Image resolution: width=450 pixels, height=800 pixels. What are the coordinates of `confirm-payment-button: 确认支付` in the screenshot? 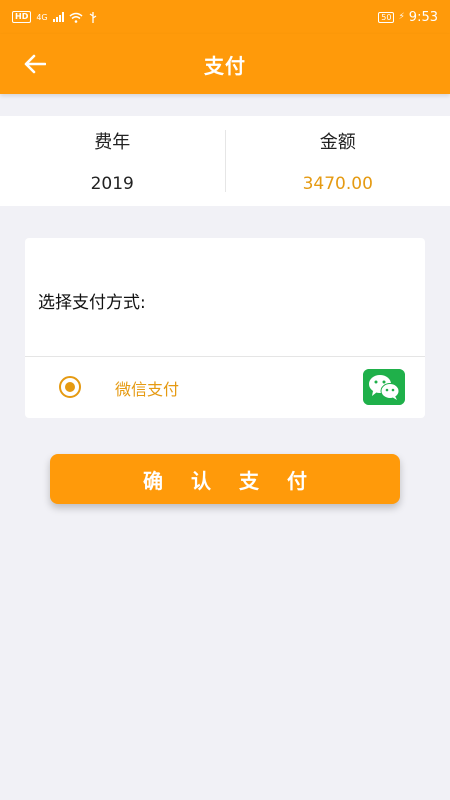 It's located at (225, 479).